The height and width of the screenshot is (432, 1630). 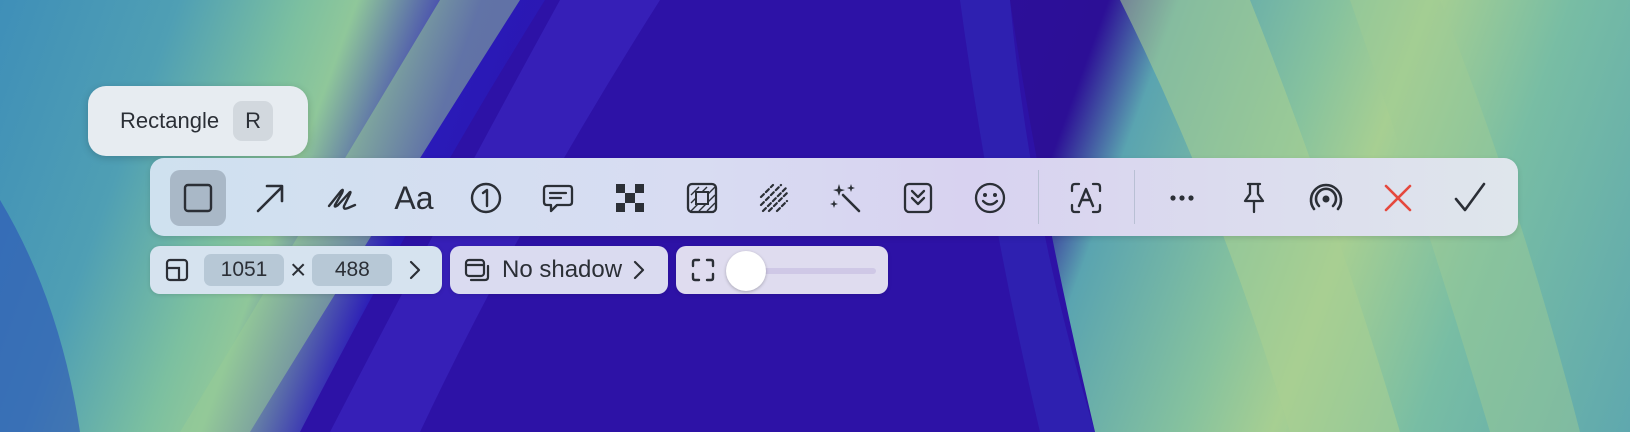 I want to click on checkmark-icon, so click(x=1470, y=197).